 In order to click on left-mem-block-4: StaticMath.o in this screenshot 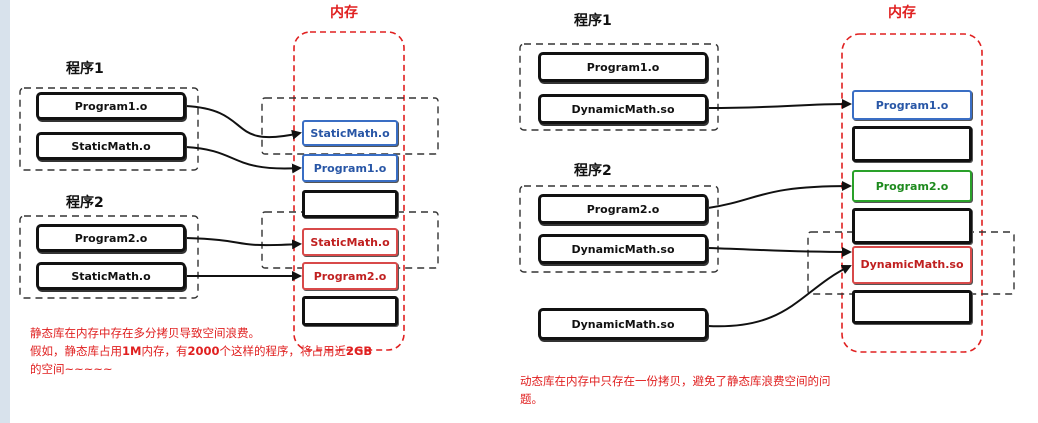, I will do `click(350, 242)`.